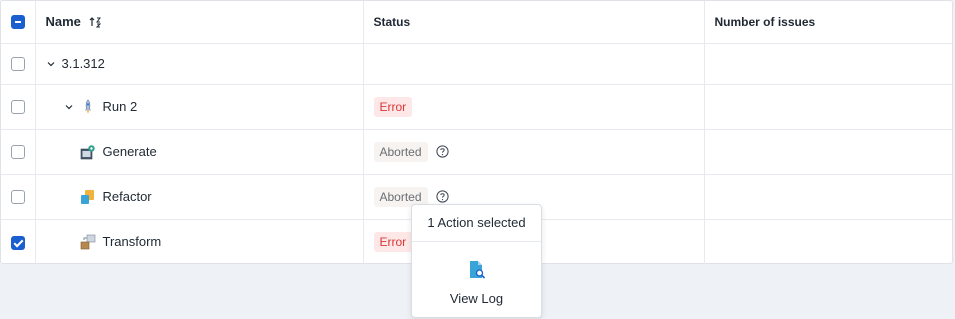 The height and width of the screenshot is (319, 955). Describe the element at coordinates (199, 197) in the screenshot. I see `name-cell: Refactor` at that location.